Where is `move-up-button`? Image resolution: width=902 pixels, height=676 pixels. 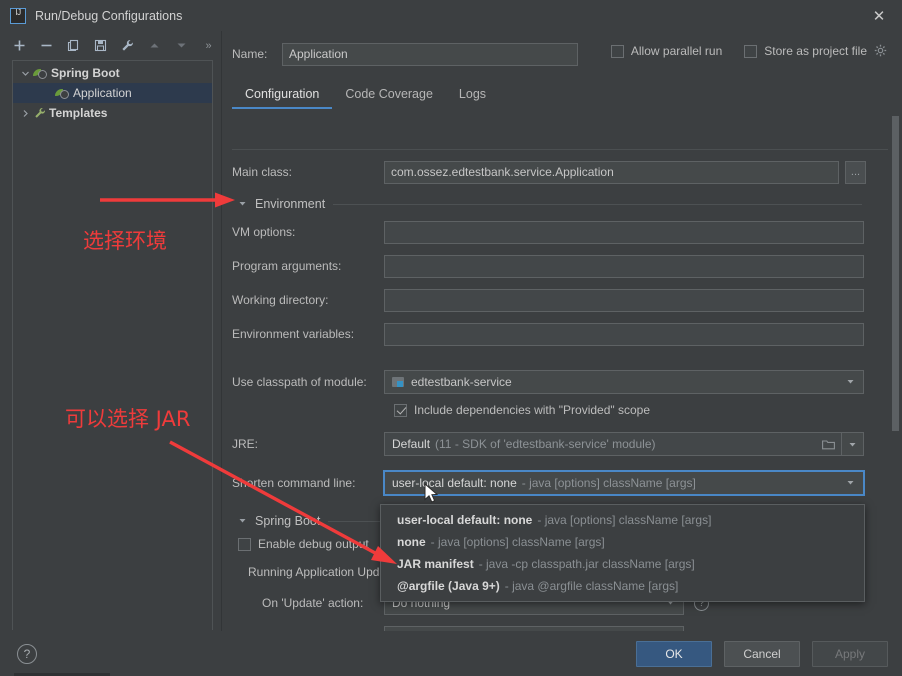 move-up-button is located at coordinates (154, 45).